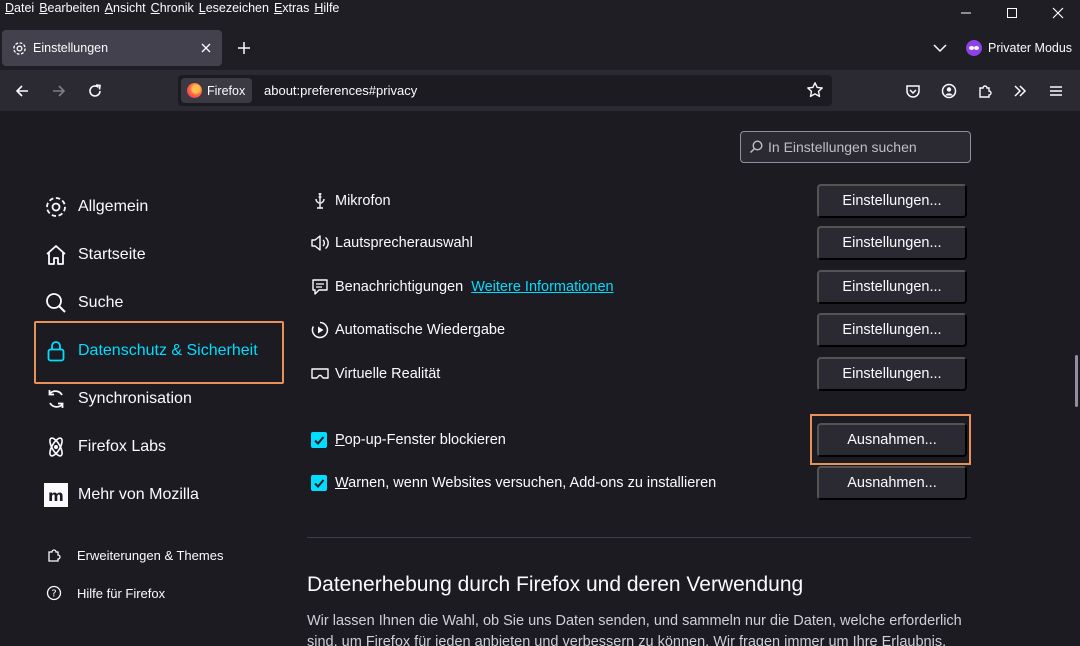 This screenshot has width=1080, height=646. Describe the element at coordinates (388, 374) in the screenshot. I see `permission-label: Virtuelle Realität` at that location.